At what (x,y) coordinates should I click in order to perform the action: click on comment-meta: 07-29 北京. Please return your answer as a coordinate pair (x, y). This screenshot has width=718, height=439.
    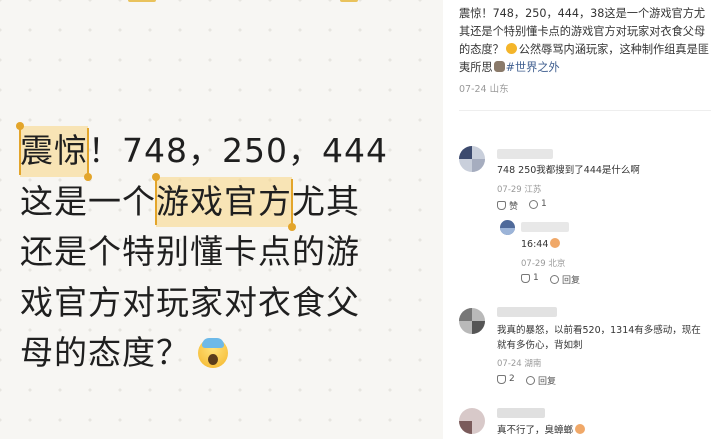
    Looking at the image, I should click on (543, 263).